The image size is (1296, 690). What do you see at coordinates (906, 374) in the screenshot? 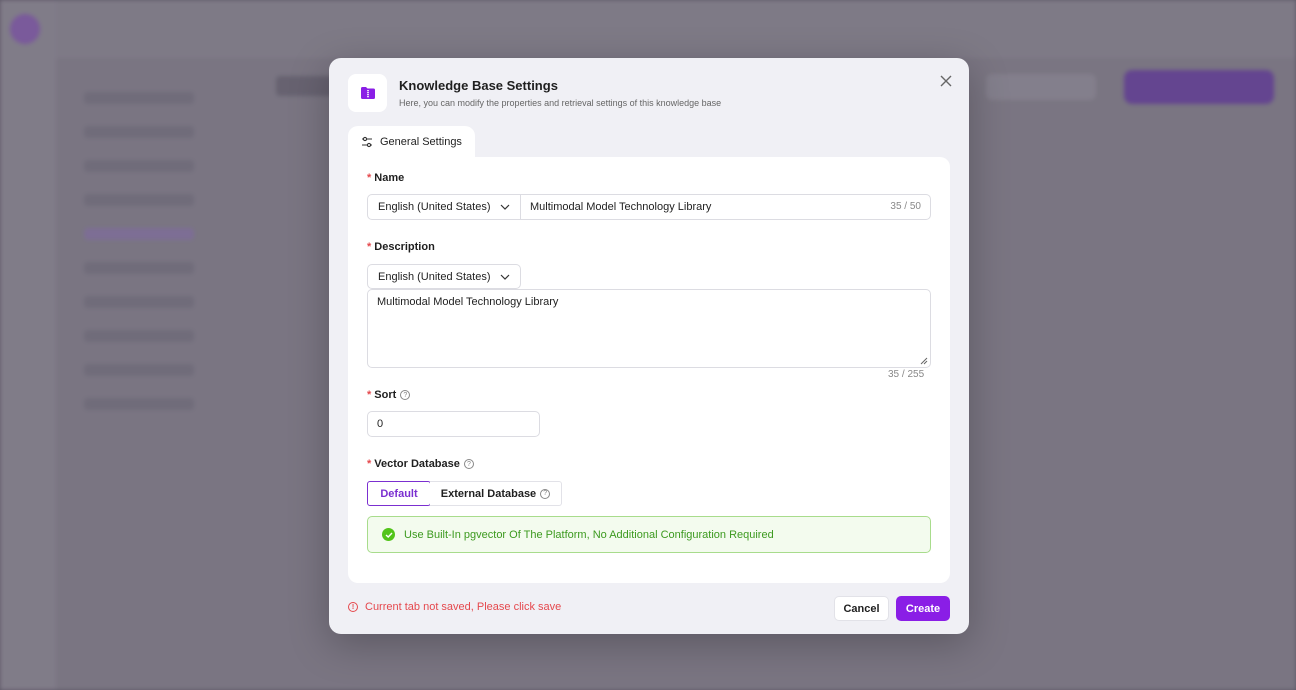
I see `description-counter: 35 / 255` at bounding box center [906, 374].